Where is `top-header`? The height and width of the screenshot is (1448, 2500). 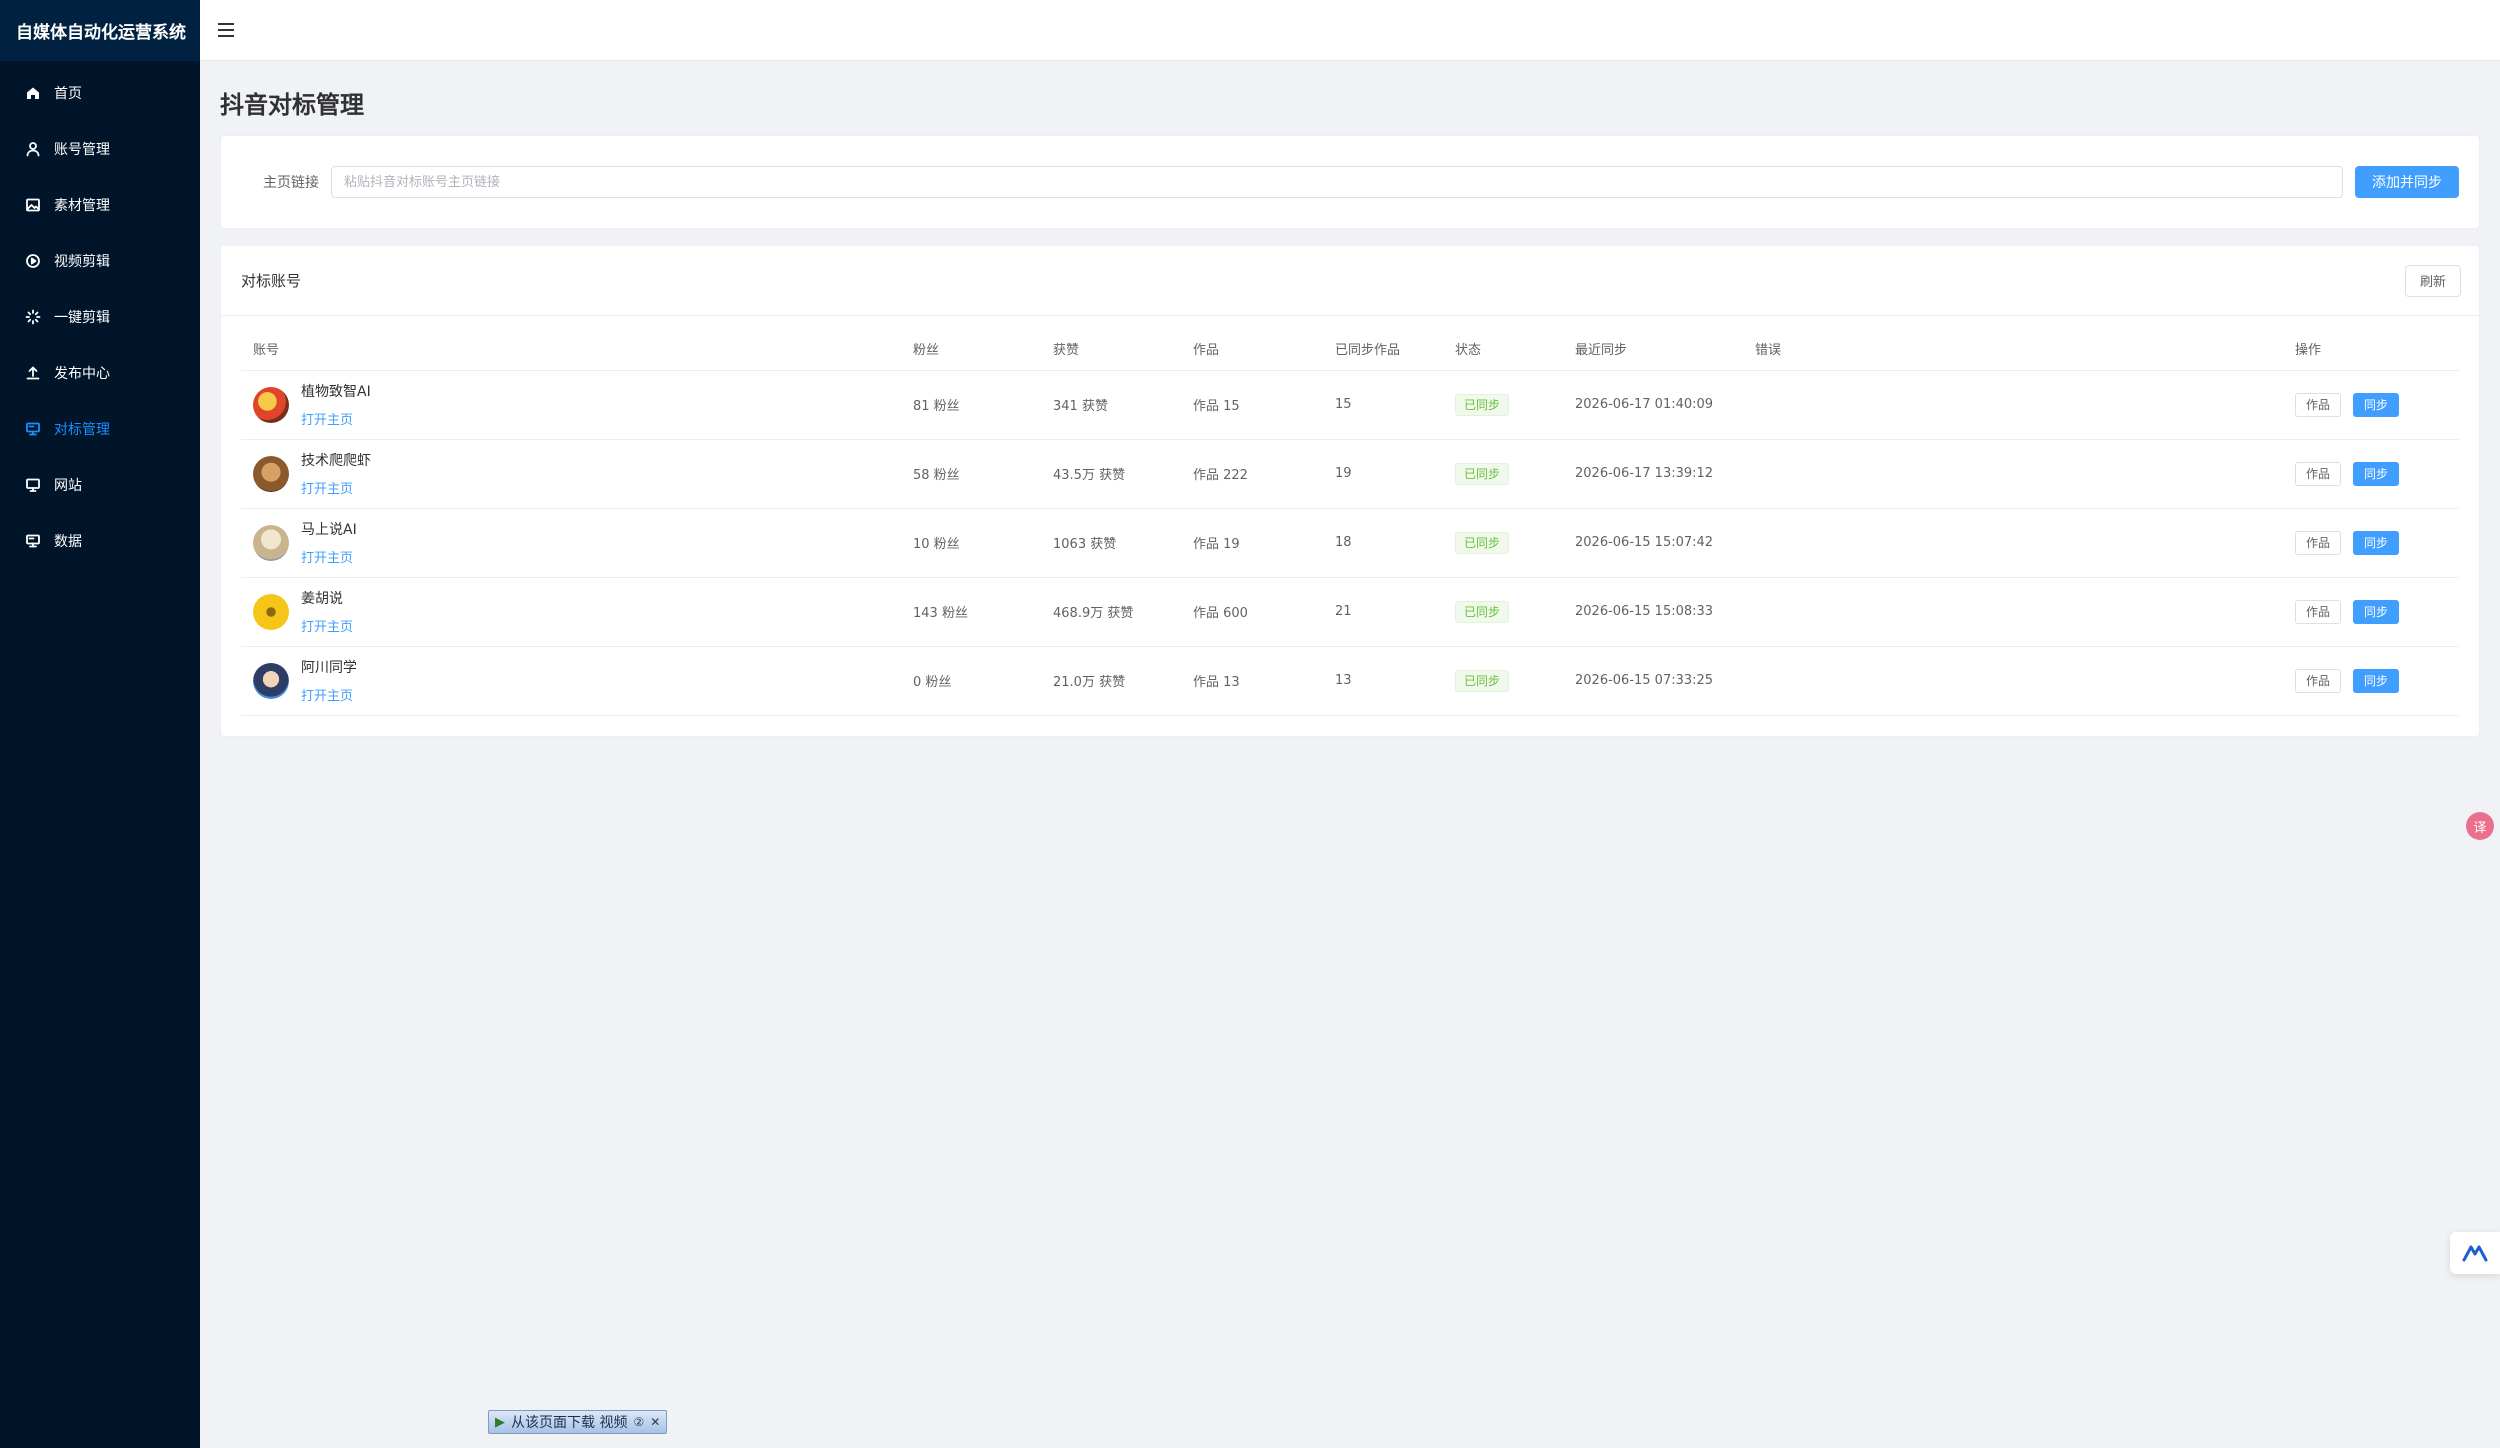
top-header is located at coordinates (1350, 30).